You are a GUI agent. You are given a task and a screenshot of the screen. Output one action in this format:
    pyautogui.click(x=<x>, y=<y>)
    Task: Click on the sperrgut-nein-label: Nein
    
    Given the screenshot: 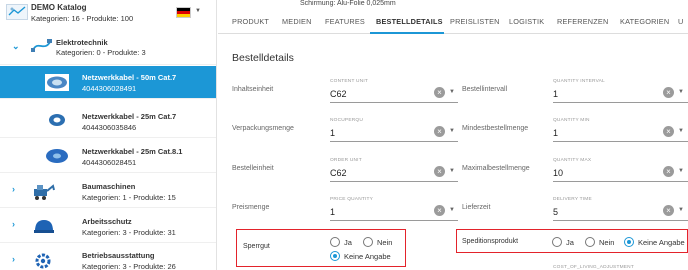 What is the action you would take?
    pyautogui.click(x=384, y=242)
    